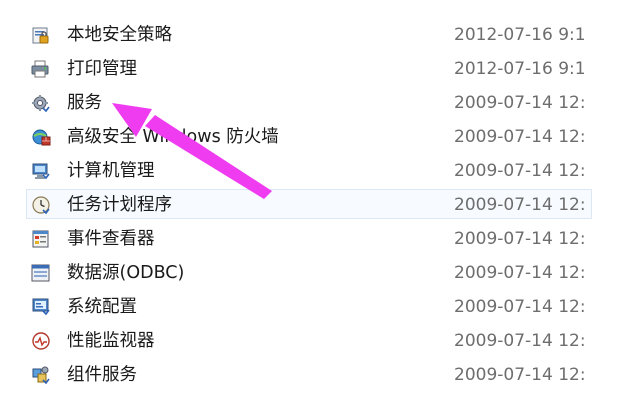  What do you see at coordinates (102, 307) in the screenshot?
I see `list-item-name: 系统配置` at bounding box center [102, 307].